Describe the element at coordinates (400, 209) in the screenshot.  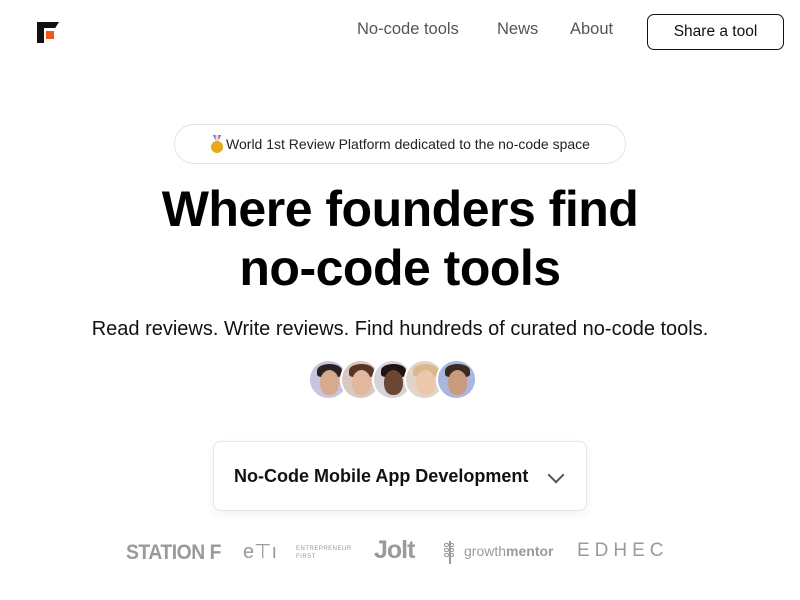
I see `headline-line-1: Where founders find` at that location.